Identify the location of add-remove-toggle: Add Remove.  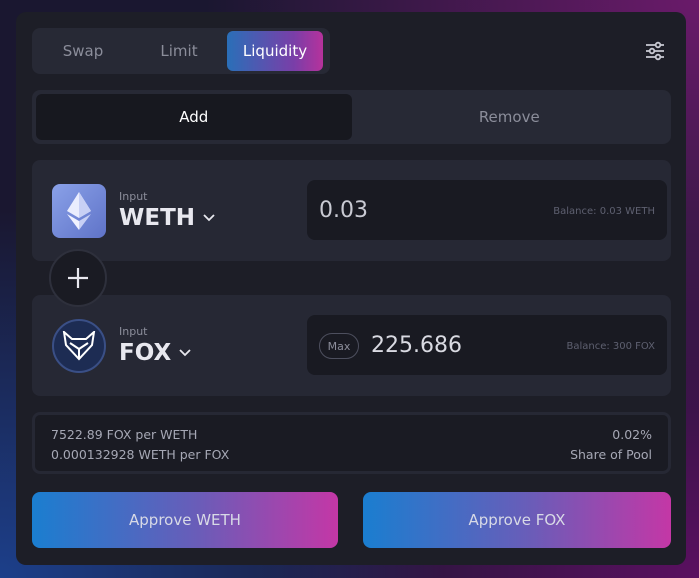
(351, 117).